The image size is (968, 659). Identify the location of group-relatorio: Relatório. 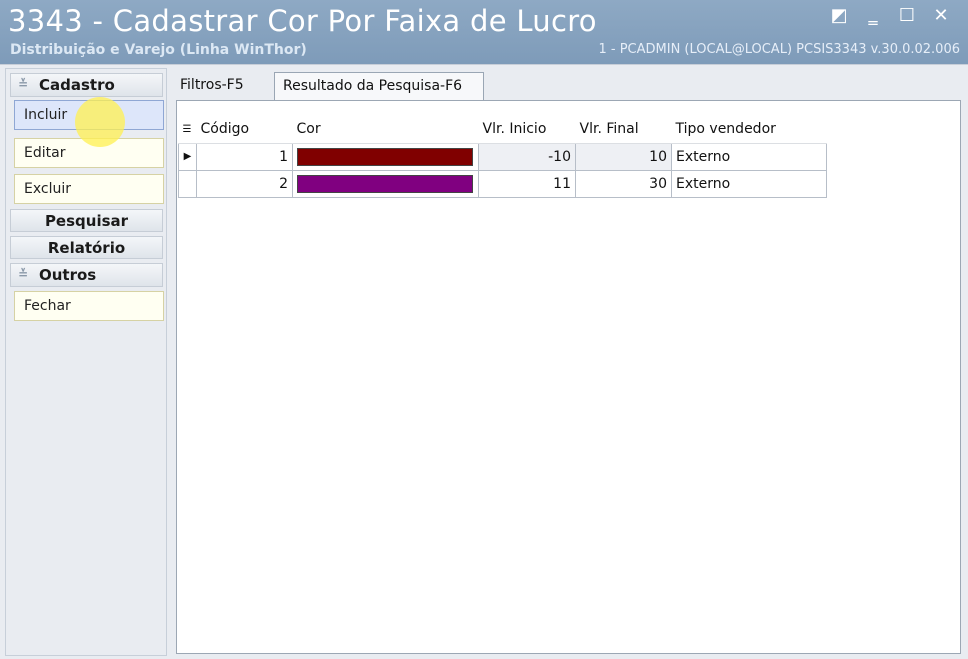
(86, 247).